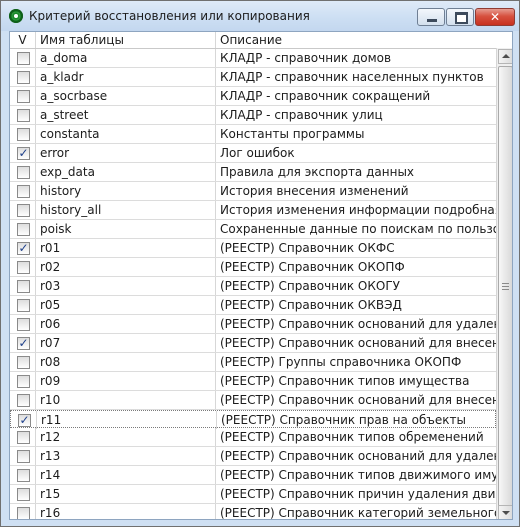  I want to click on table-name-cell: r09, so click(126, 381).